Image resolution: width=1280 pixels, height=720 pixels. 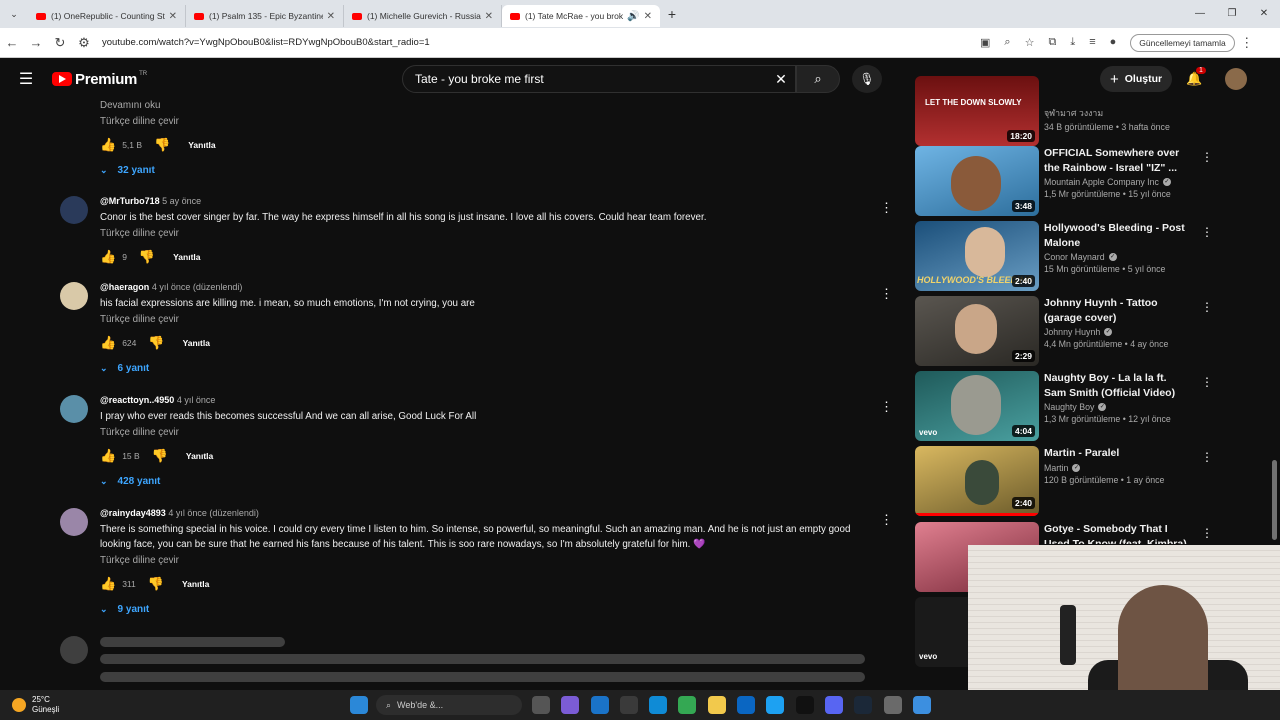 I want to click on steam-icon, so click(x=863, y=705).